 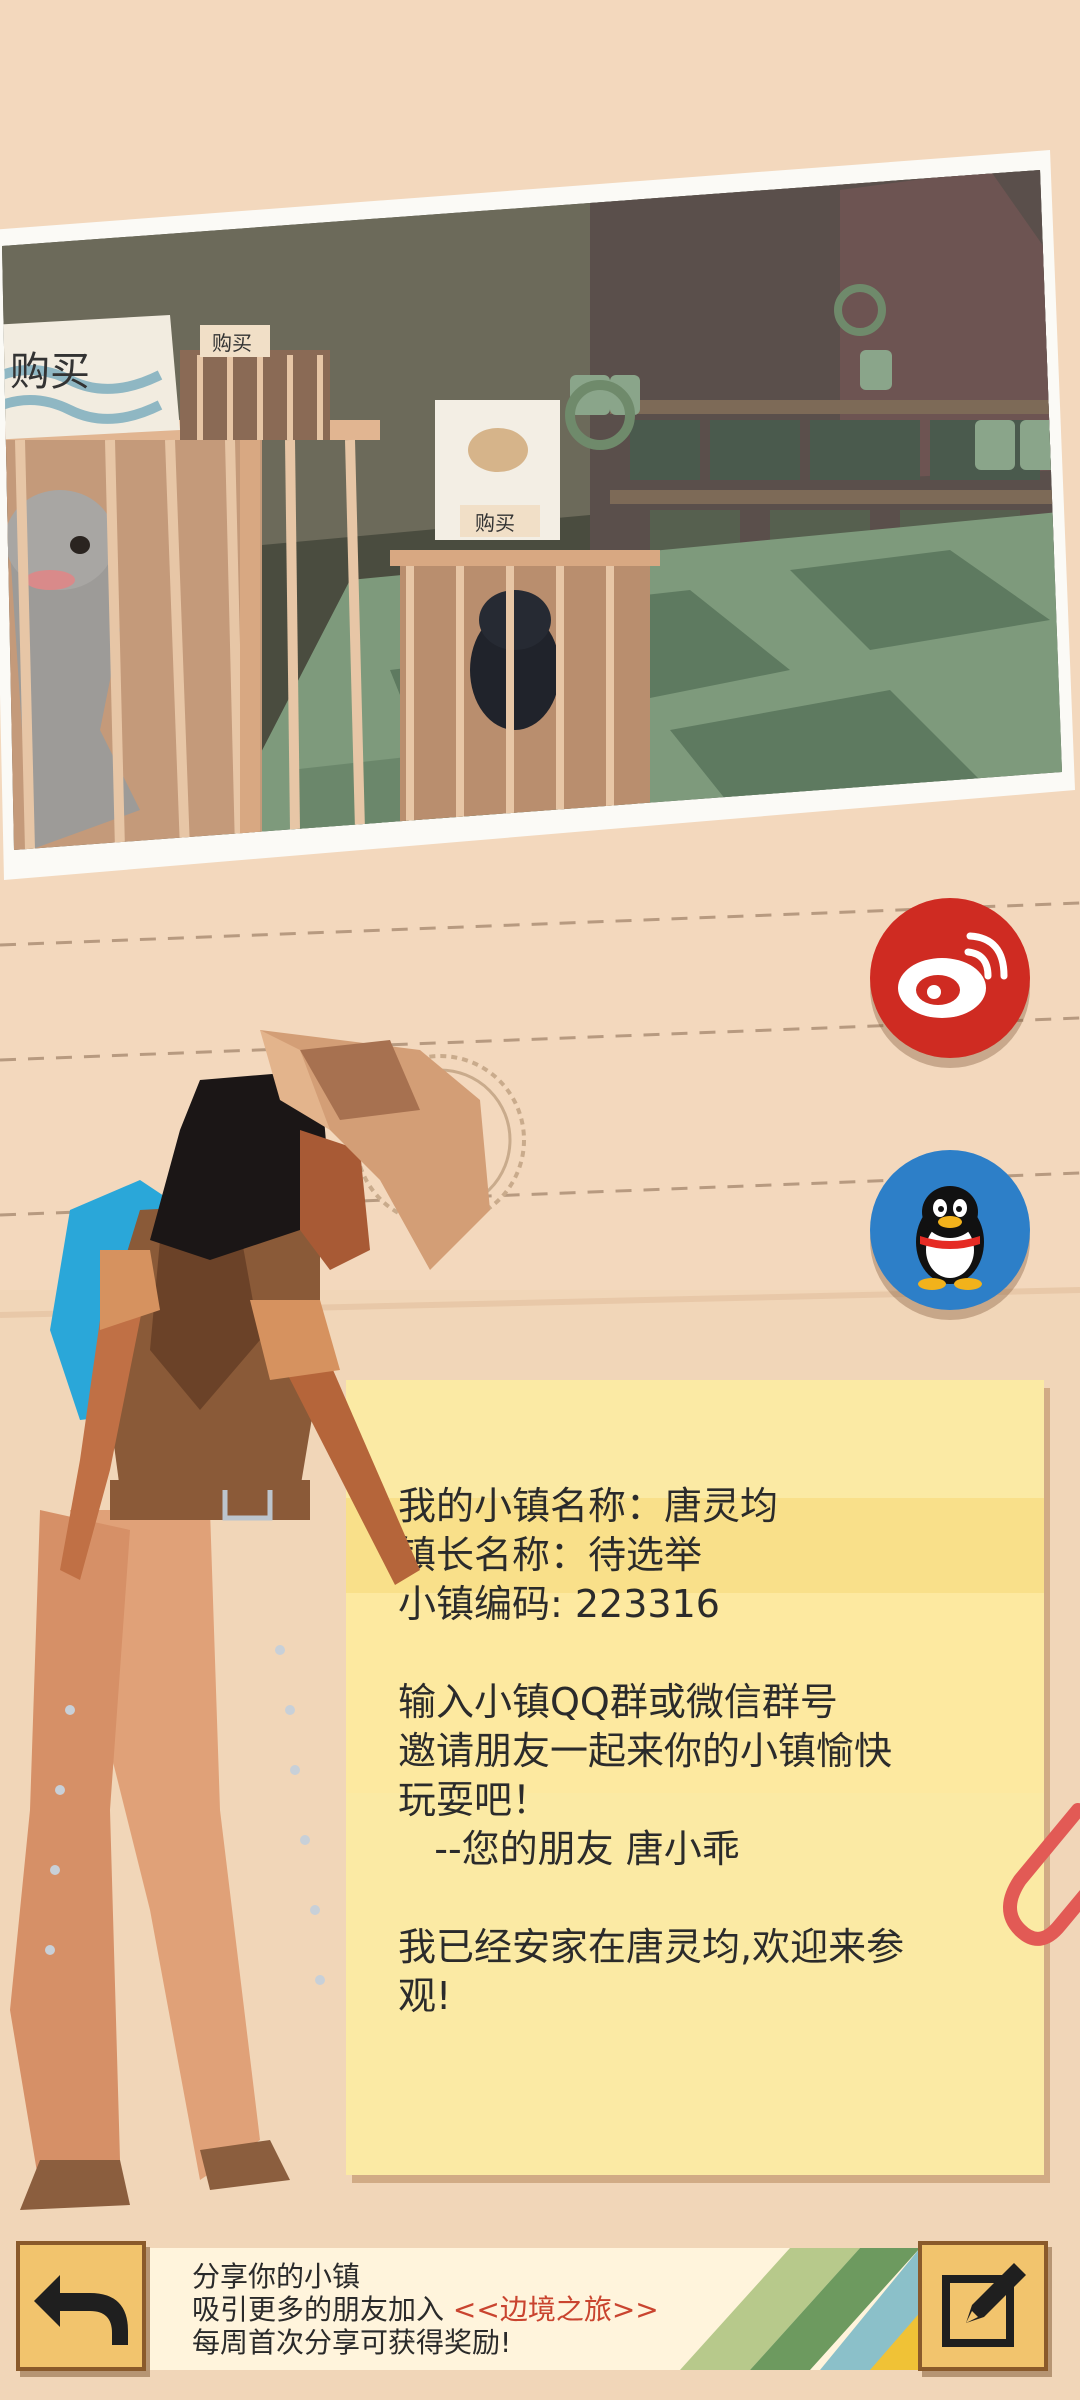 I want to click on weibo-share-button, so click(x=950, y=978).